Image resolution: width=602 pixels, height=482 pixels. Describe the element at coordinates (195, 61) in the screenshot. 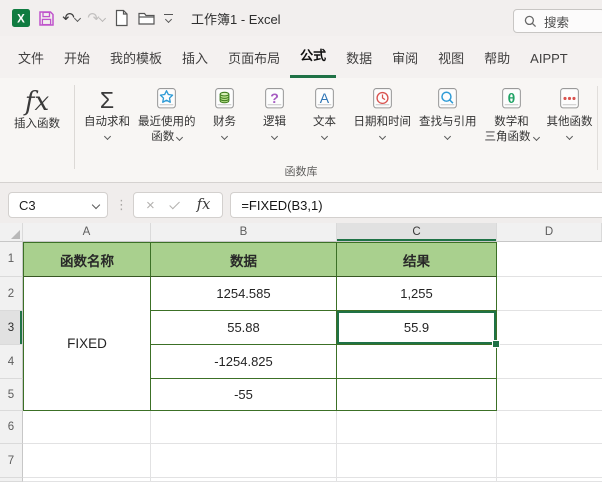

I see `tab-insert: 插入` at that location.